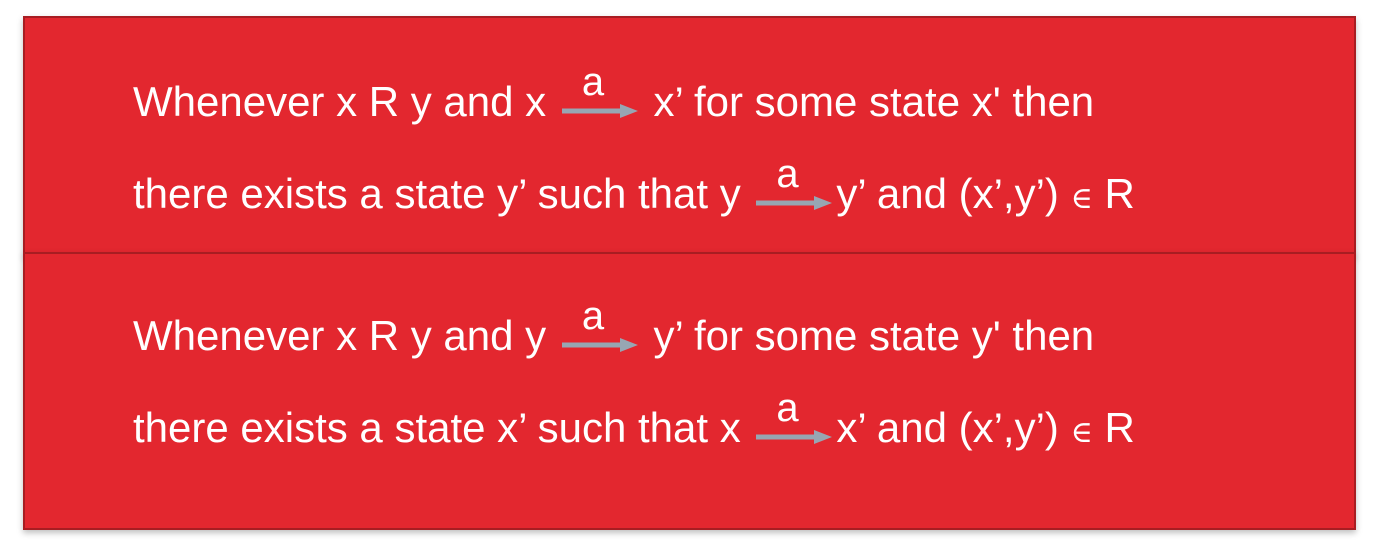 The image size is (1382, 548). What do you see at coordinates (345, 101) in the screenshot?
I see `line-prefix-text: Whenever x R y and x` at bounding box center [345, 101].